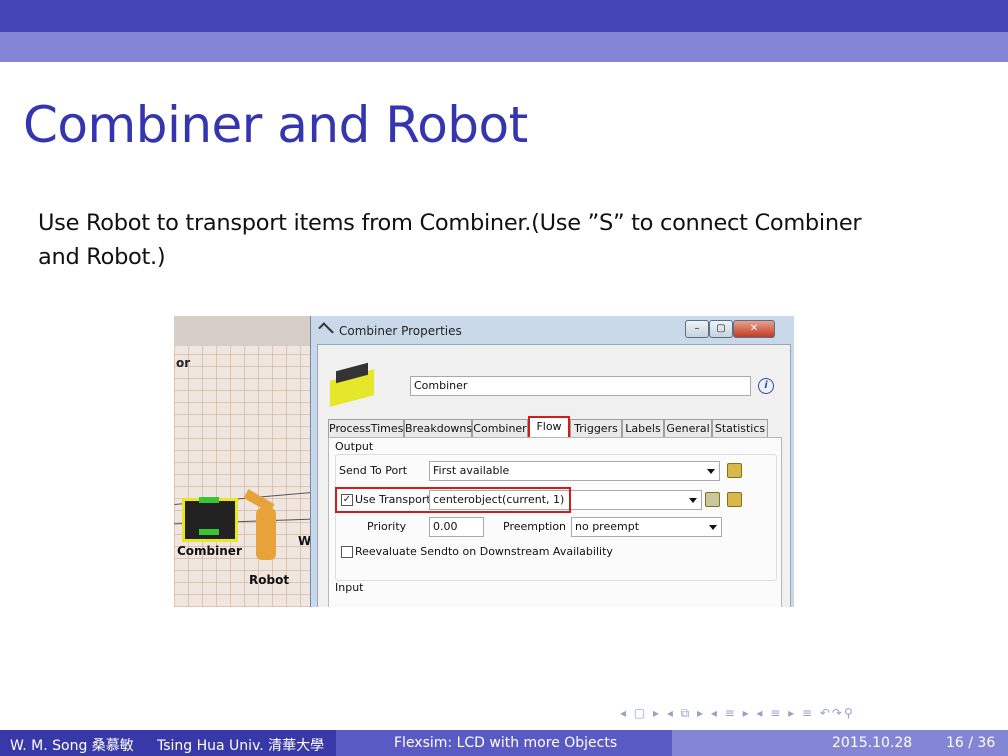 The width and height of the screenshot is (1008, 756). What do you see at coordinates (504, 16) in the screenshot?
I see `header-bar-top` at bounding box center [504, 16].